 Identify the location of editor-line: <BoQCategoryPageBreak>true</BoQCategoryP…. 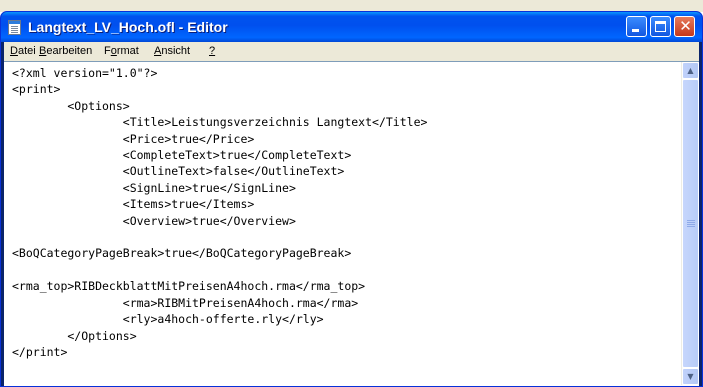
(182, 253).